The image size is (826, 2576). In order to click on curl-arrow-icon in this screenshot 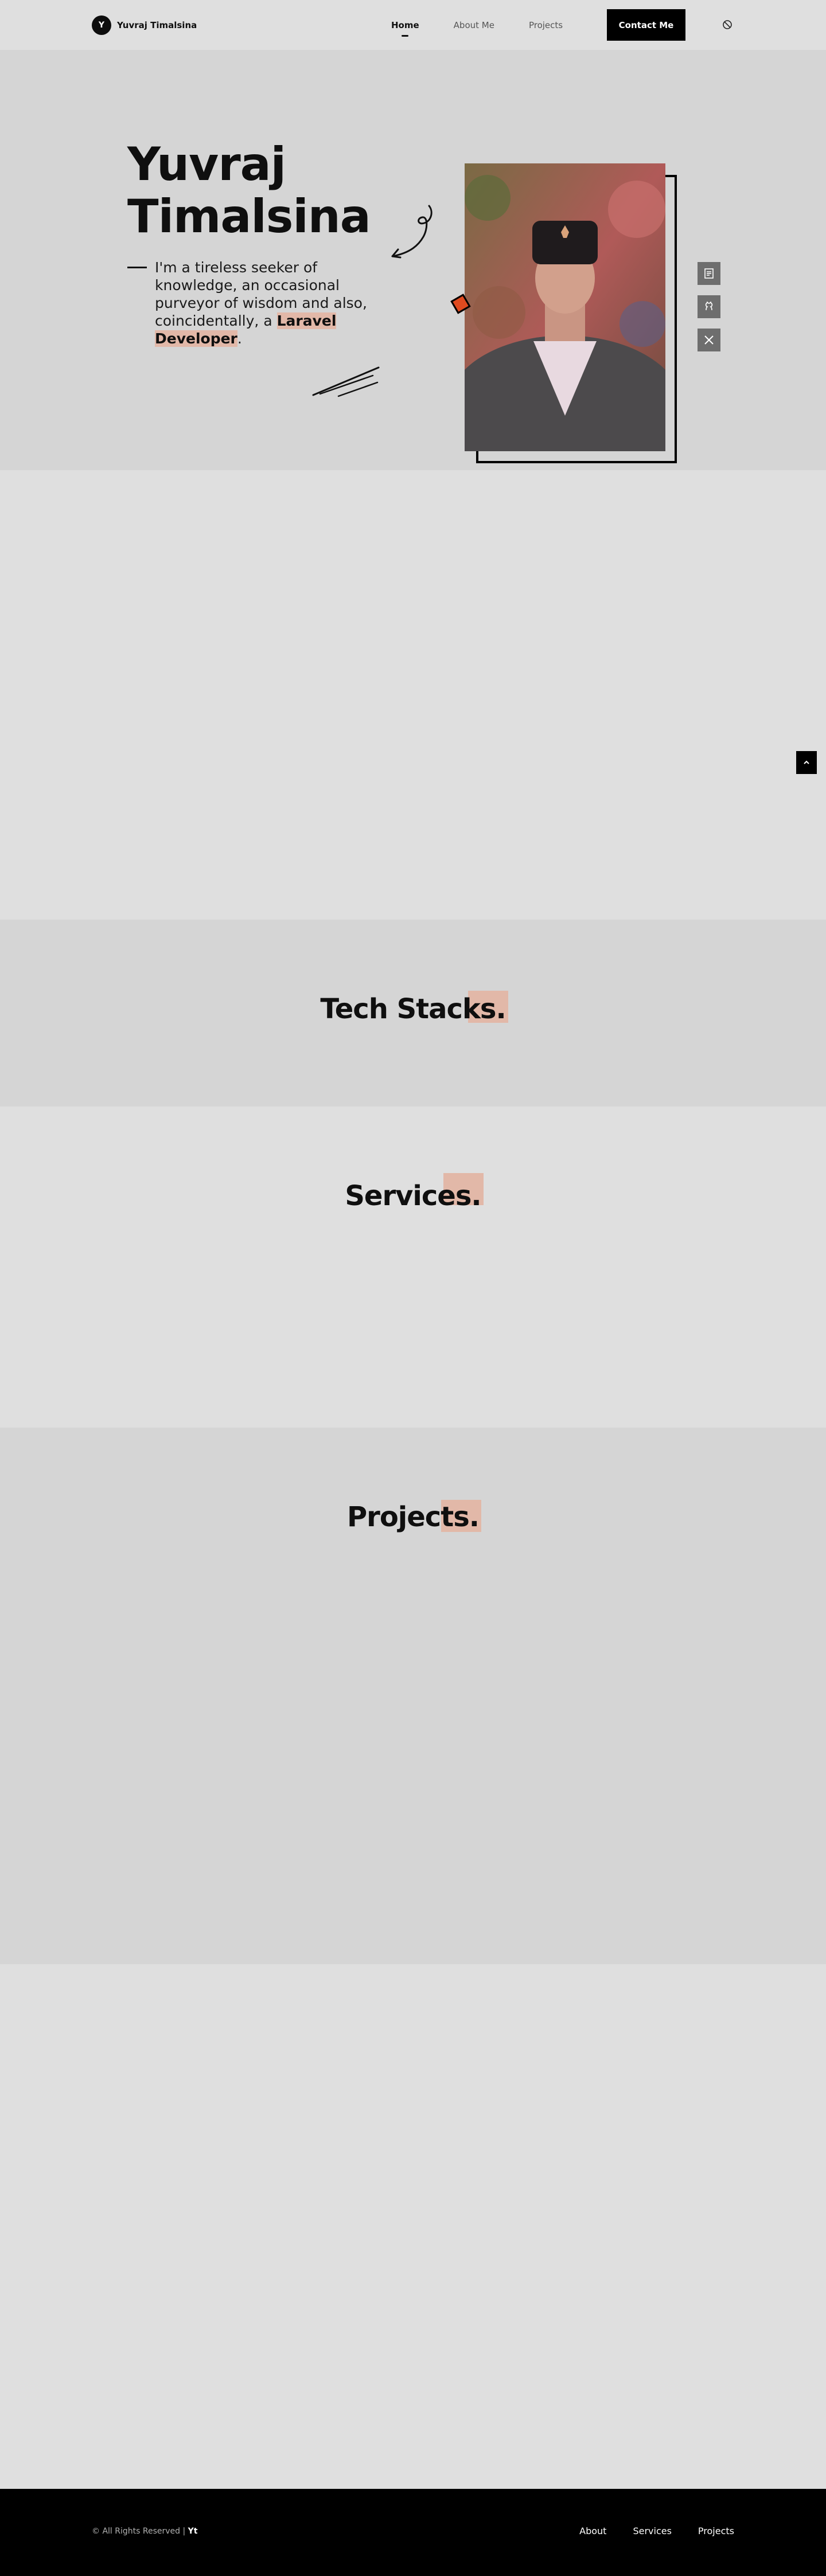, I will do `click(412, 232)`.